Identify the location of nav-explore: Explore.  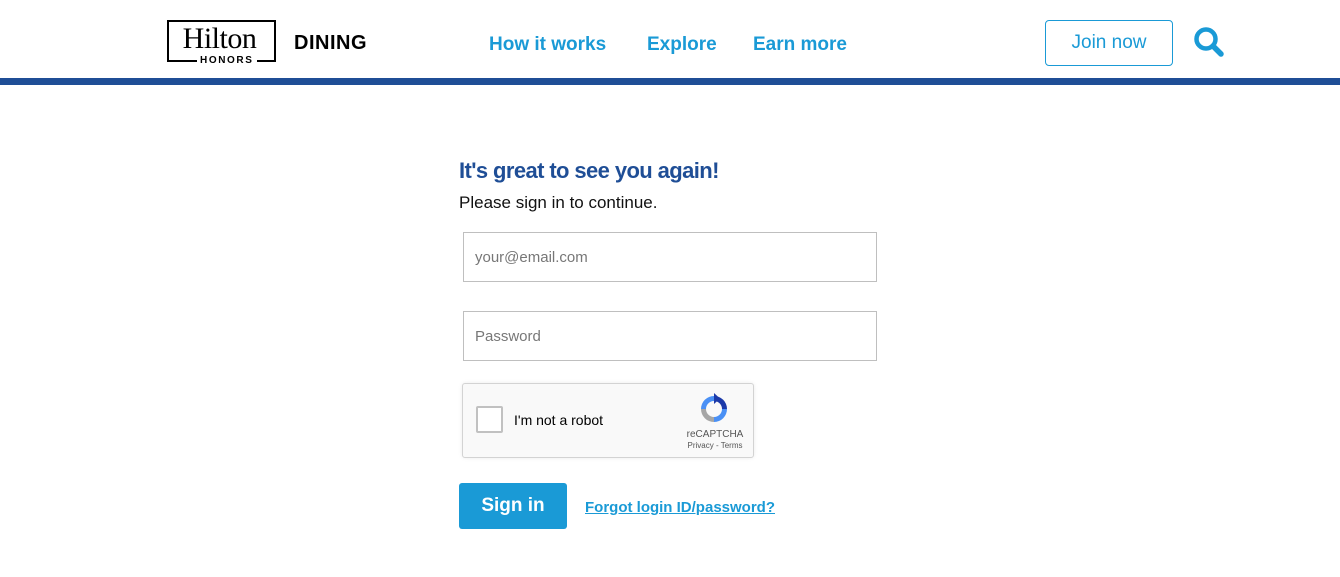
(682, 45).